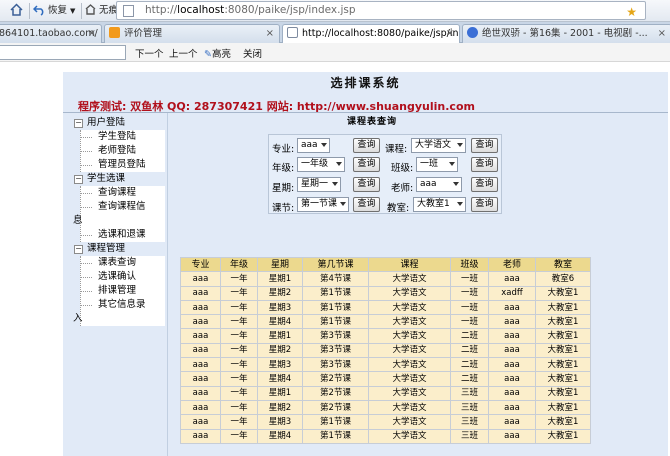 This screenshot has width=670, height=456. Describe the element at coordinates (438, 145) in the screenshot. I see `course-select: 大学语文` at that location.